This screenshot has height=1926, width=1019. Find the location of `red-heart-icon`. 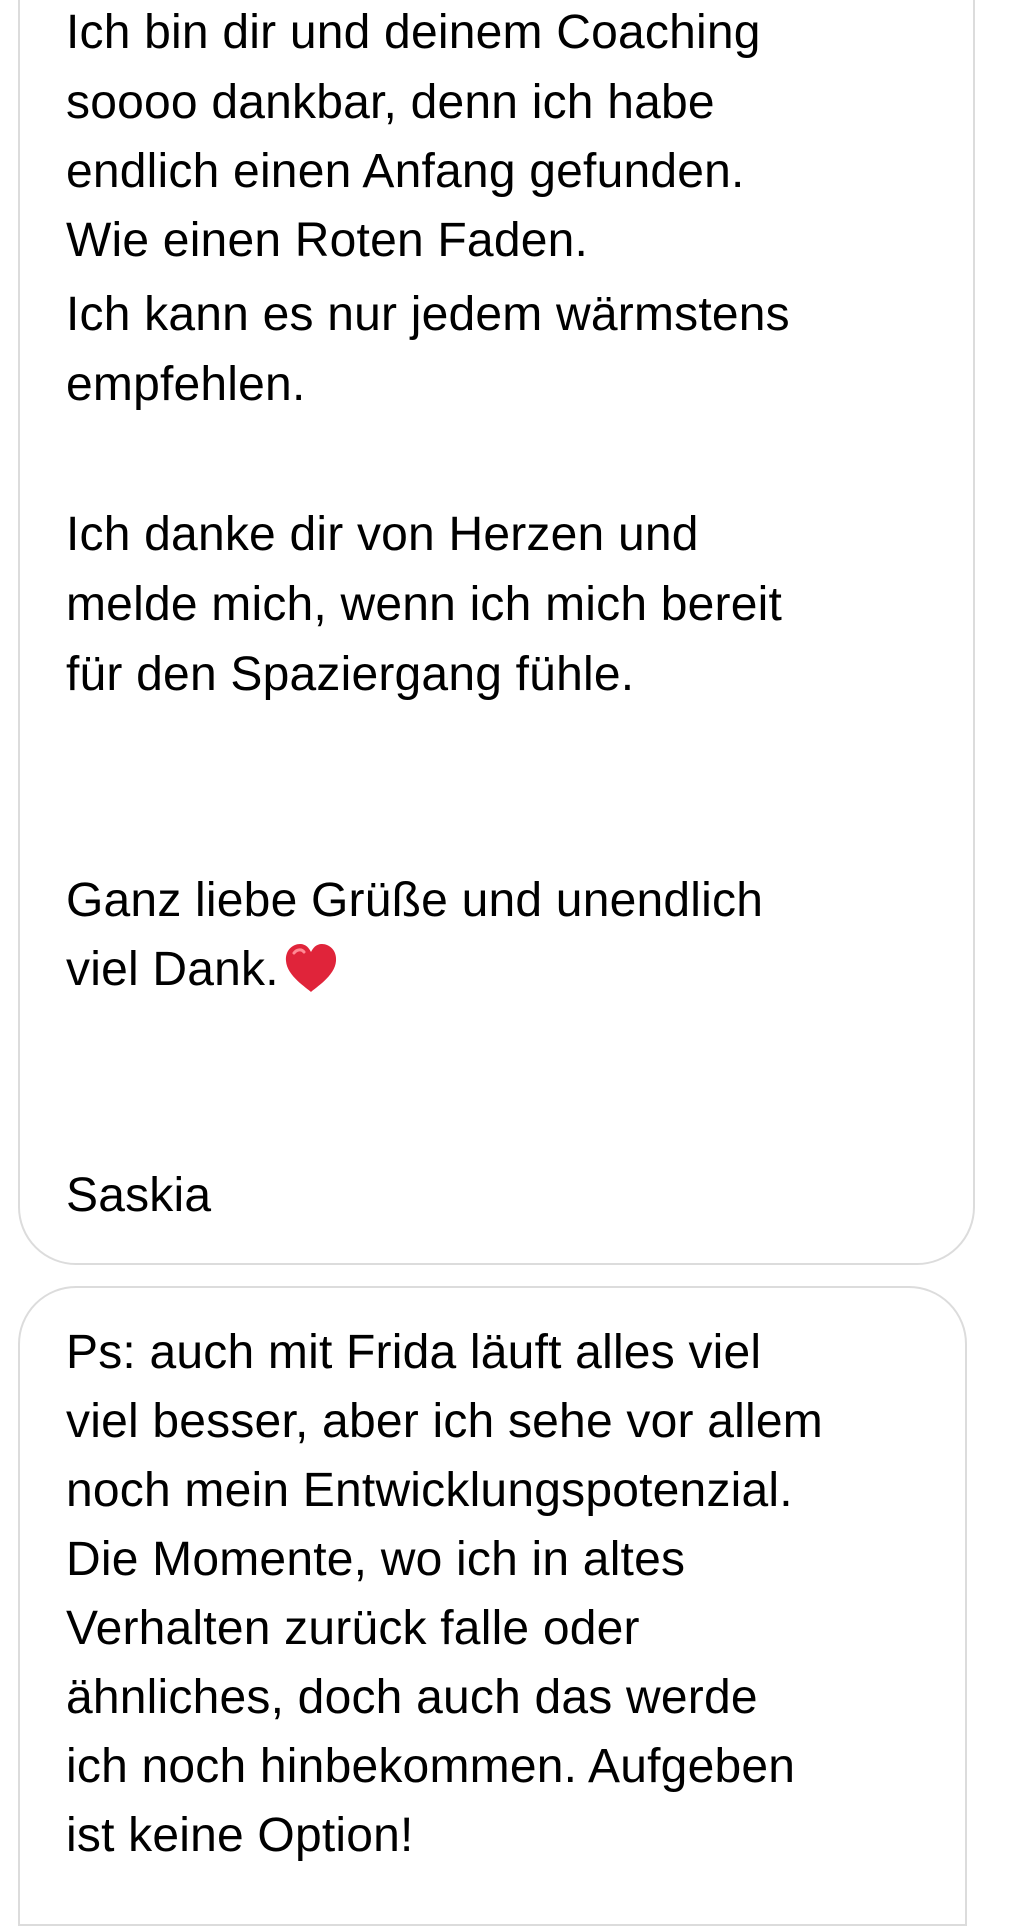

red-heart-icon is located at coordinates (311, 969).